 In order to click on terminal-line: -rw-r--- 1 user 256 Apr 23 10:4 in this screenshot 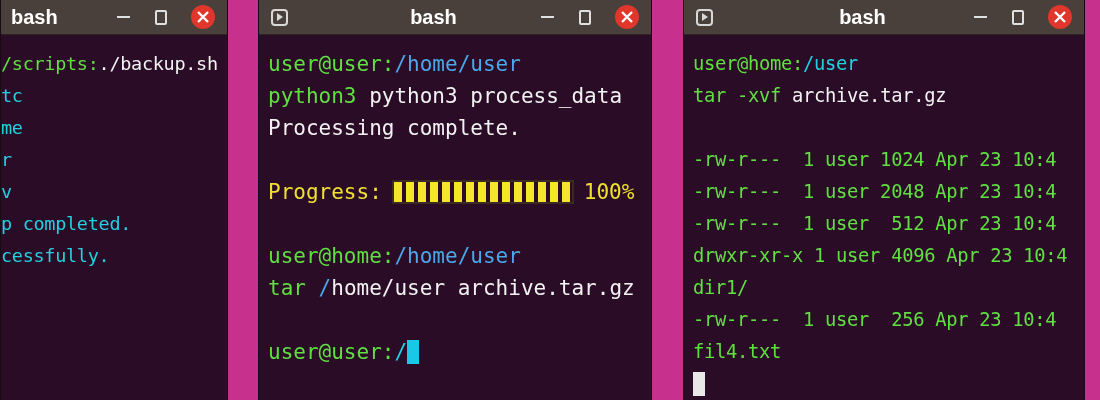, I will do `click(875, 320)`.